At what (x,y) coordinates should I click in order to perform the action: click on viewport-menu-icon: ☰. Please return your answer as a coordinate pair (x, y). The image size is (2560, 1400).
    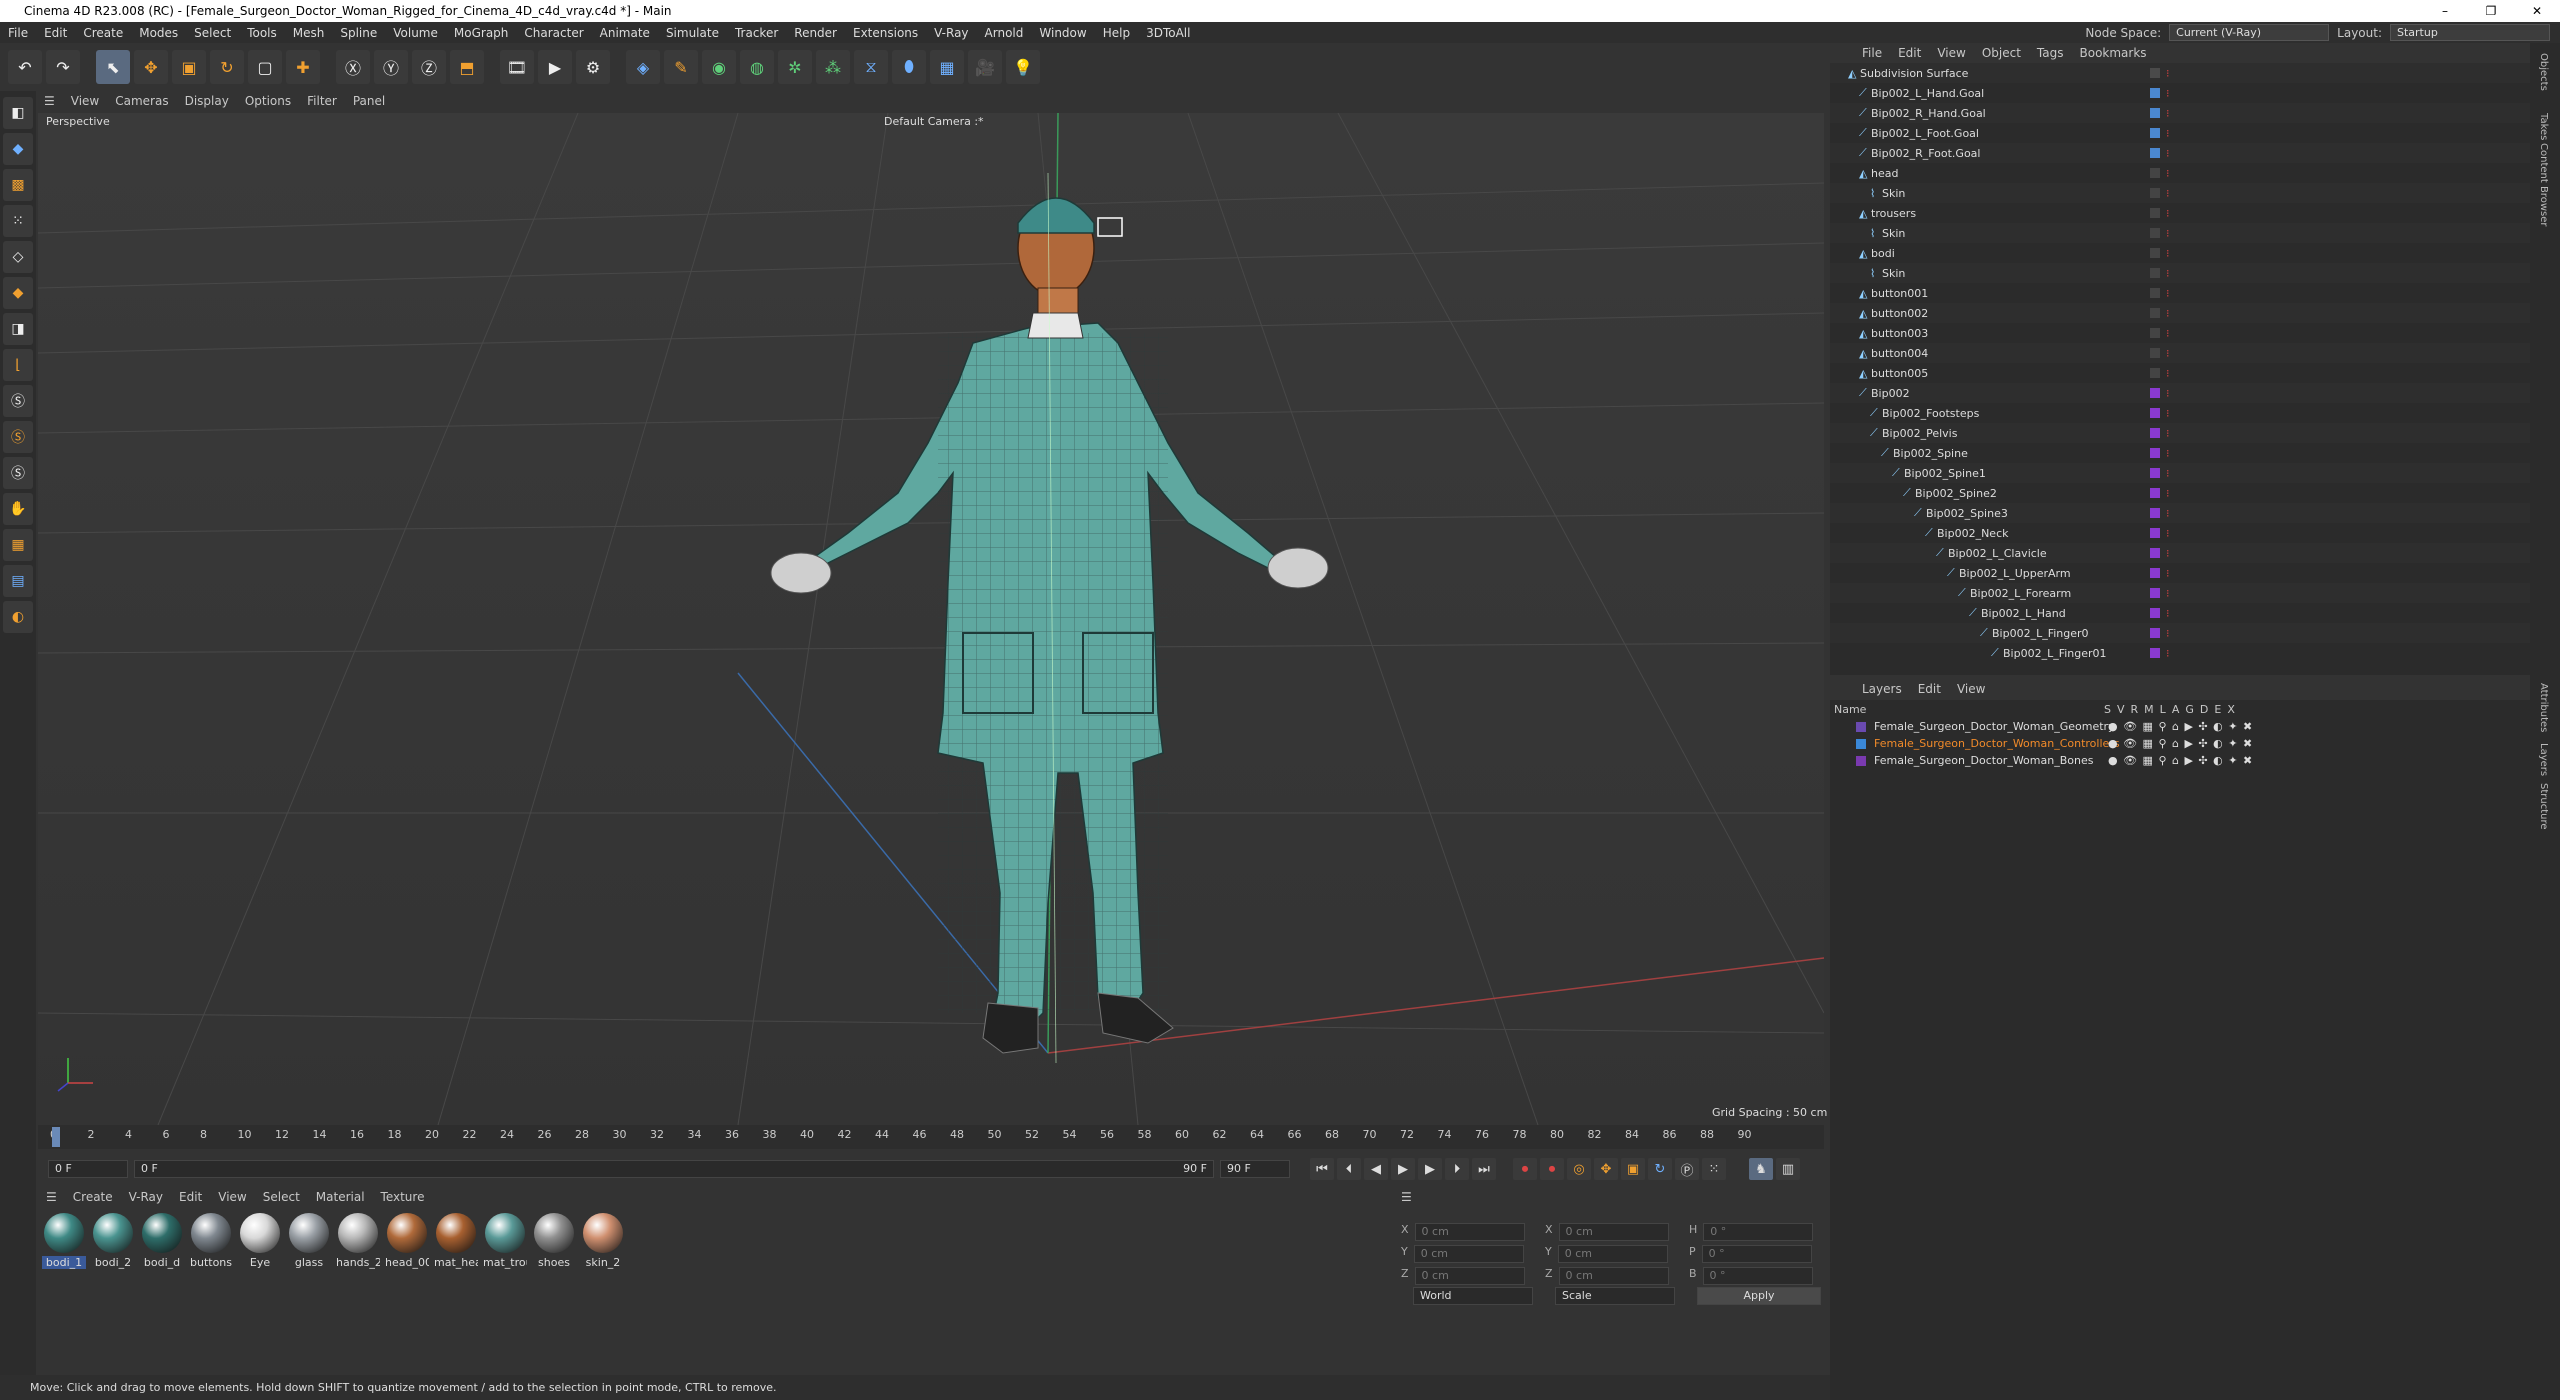
    Looking at the image, I should click on (49, 101).